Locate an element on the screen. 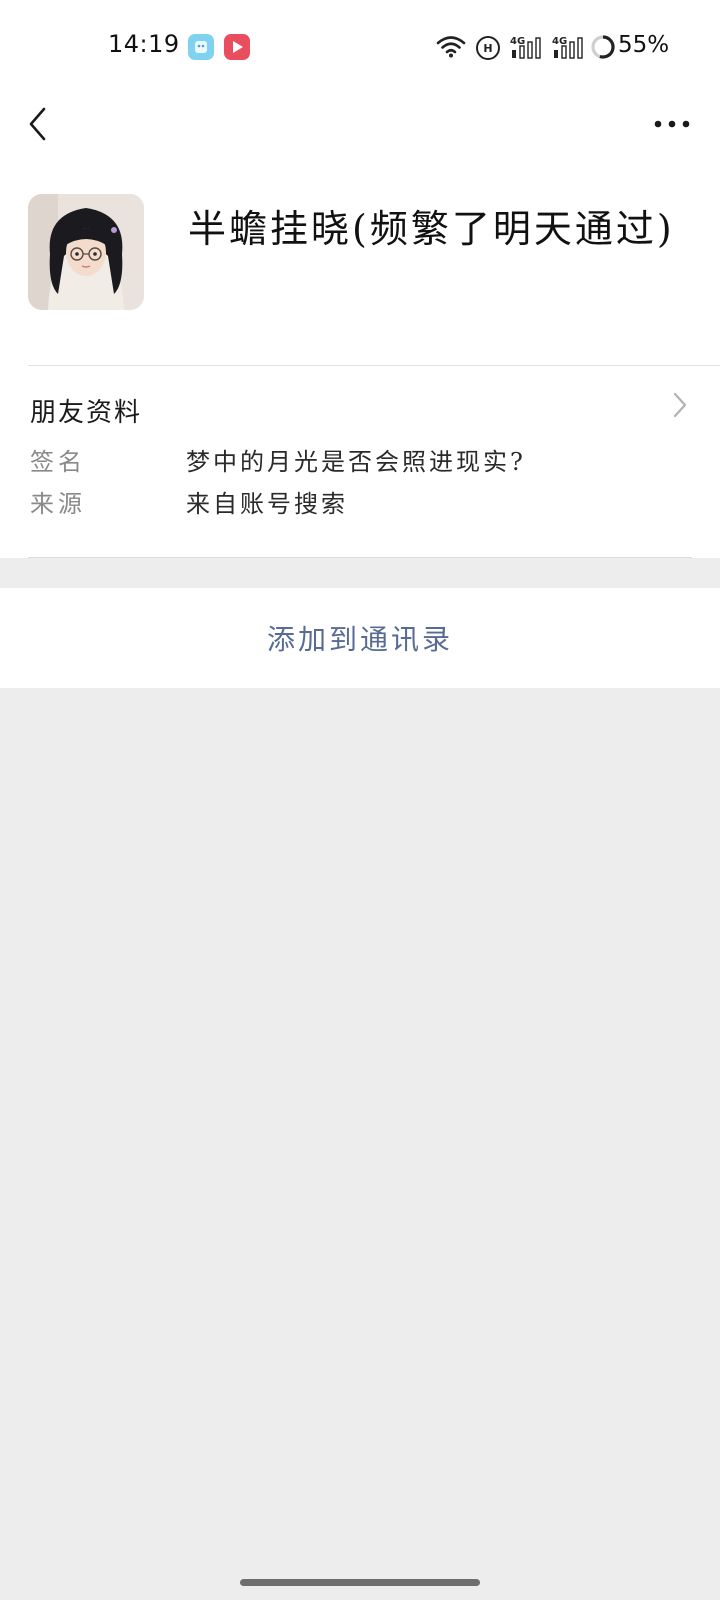 The height and width of the screenshot is (1600, 720). add-to-contacts-button: 添加到通讯录 is located at coordinates (360, 638).